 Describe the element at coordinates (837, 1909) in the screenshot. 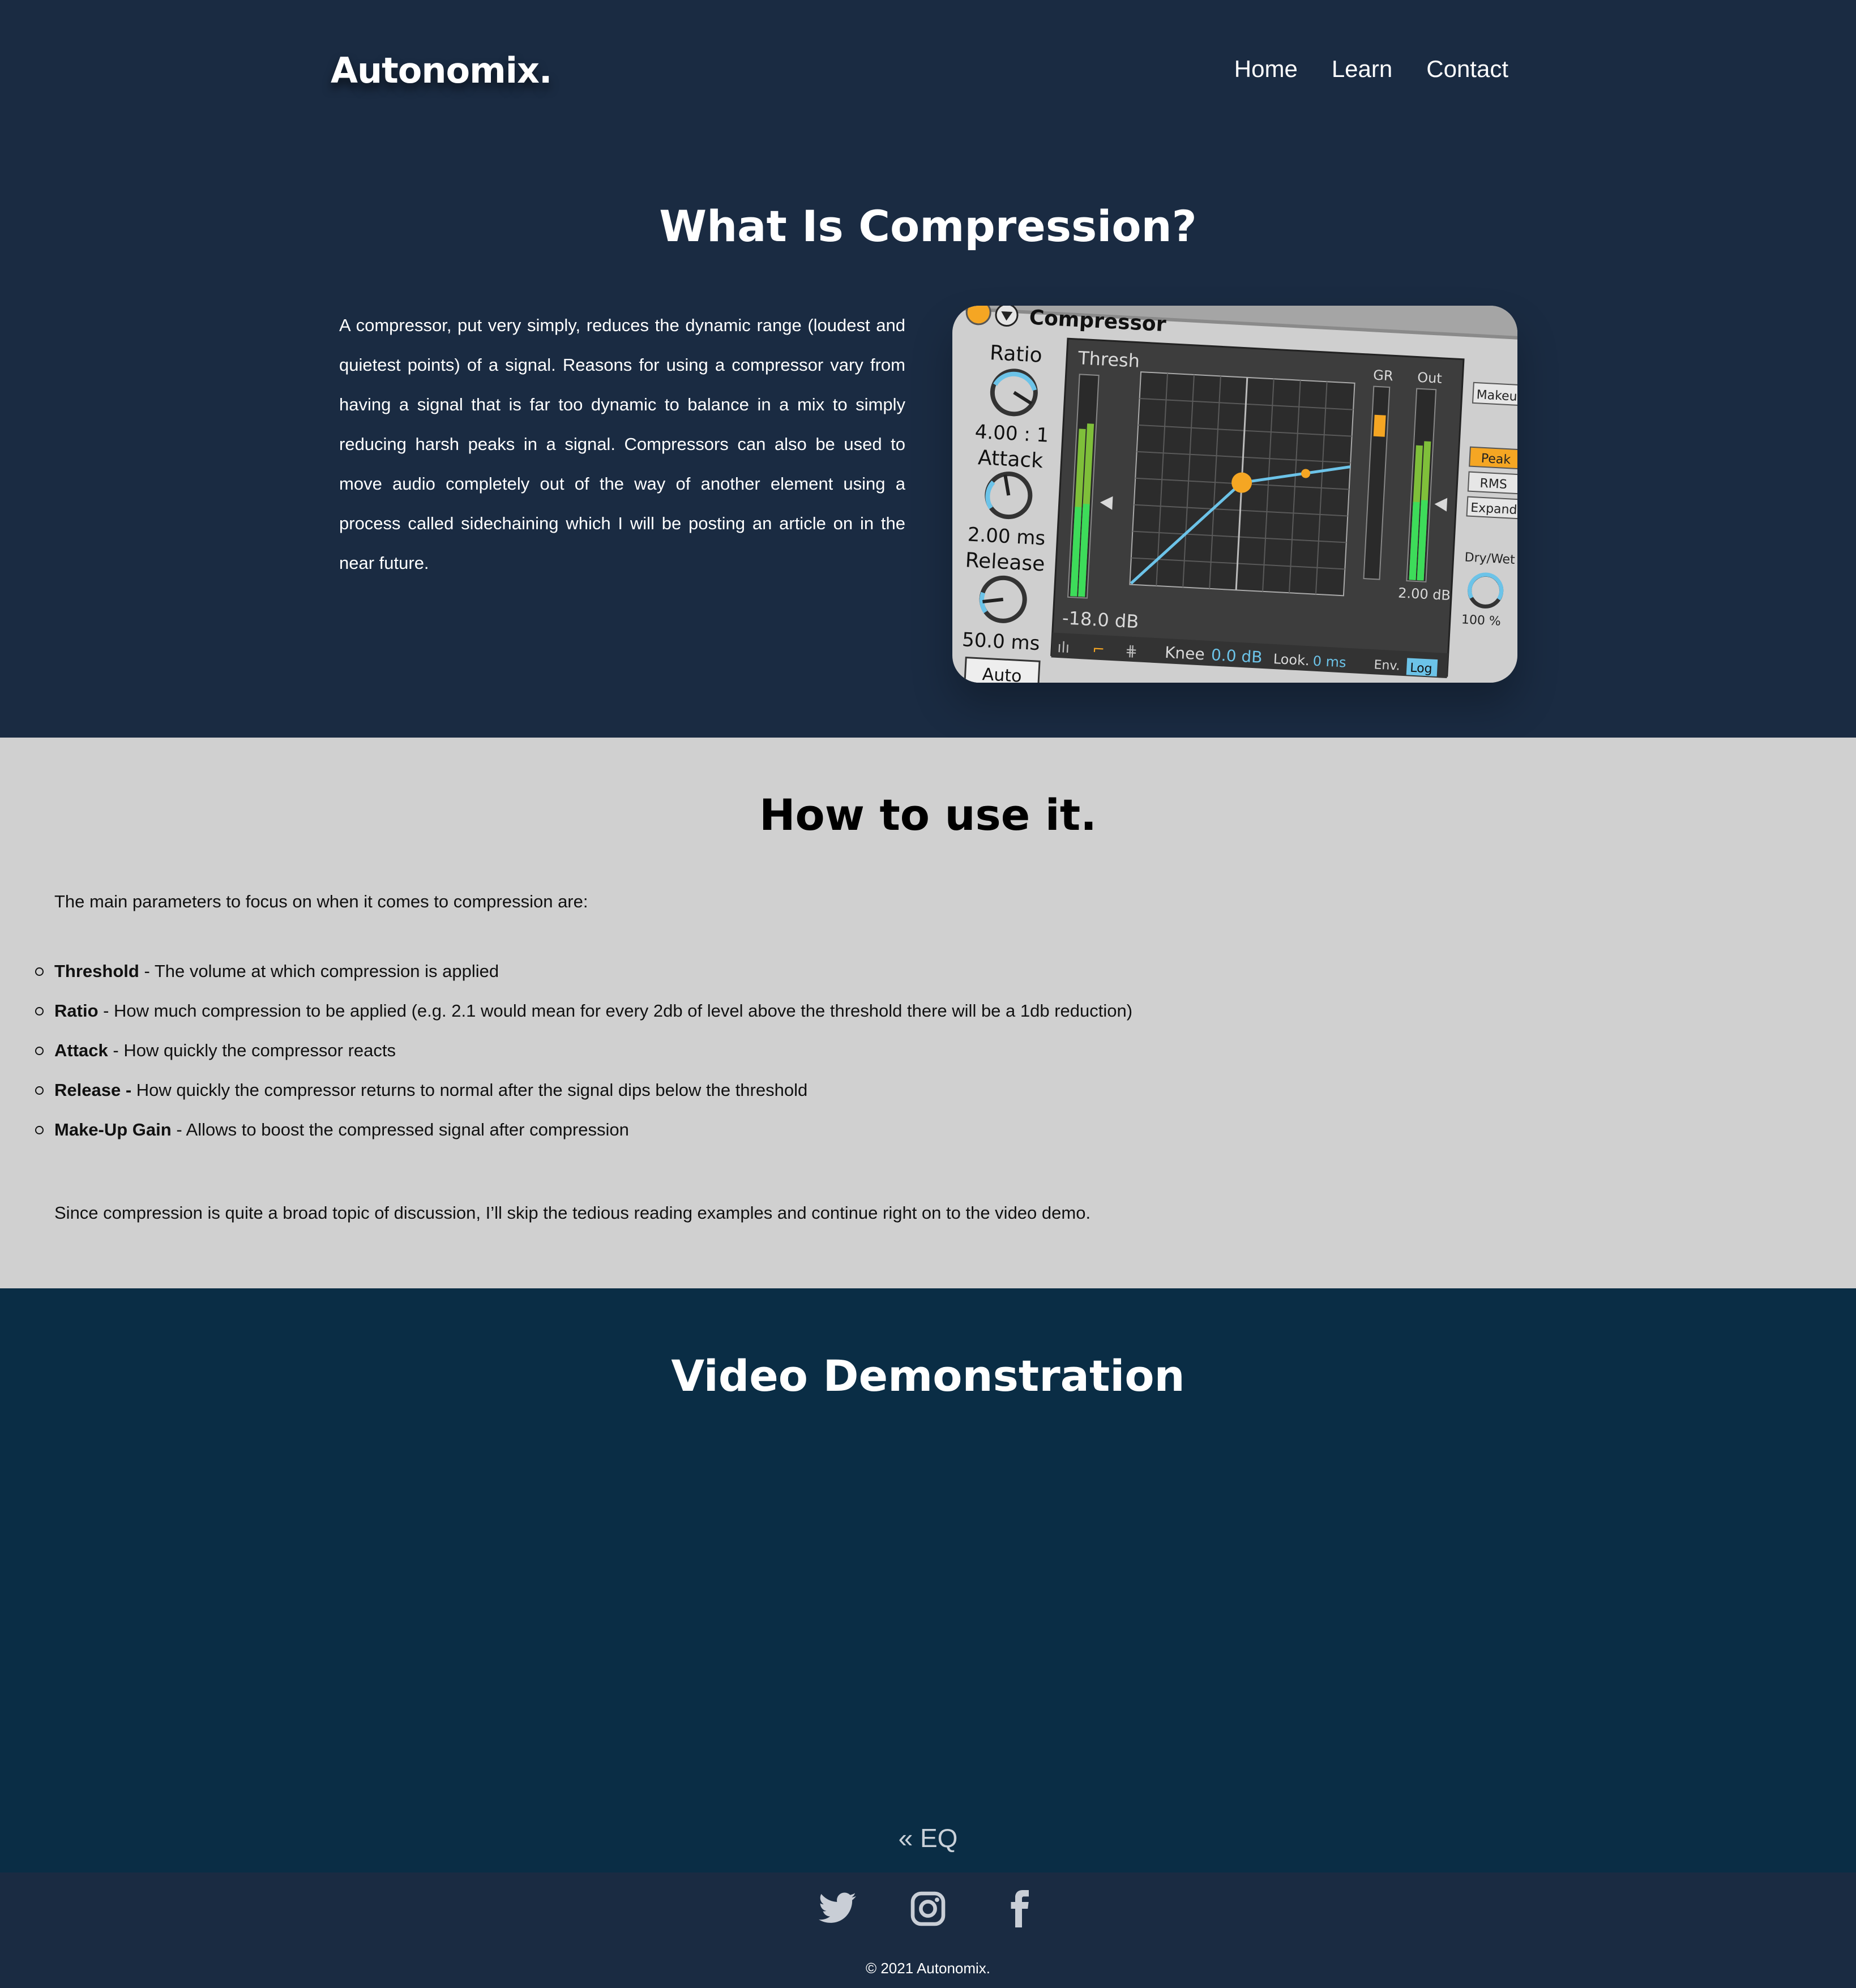

I see `twitter-icon` at that location.